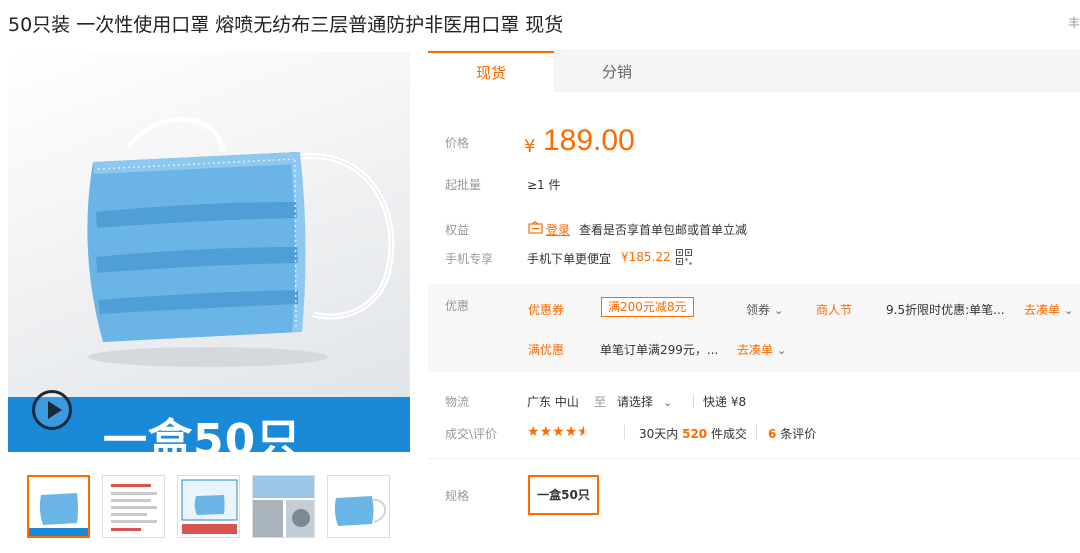 The image size is (1080, 553). Describe the element at coordinates (546, 310) in the screenshot. I see `coupon-label: 优惠券` at that location.